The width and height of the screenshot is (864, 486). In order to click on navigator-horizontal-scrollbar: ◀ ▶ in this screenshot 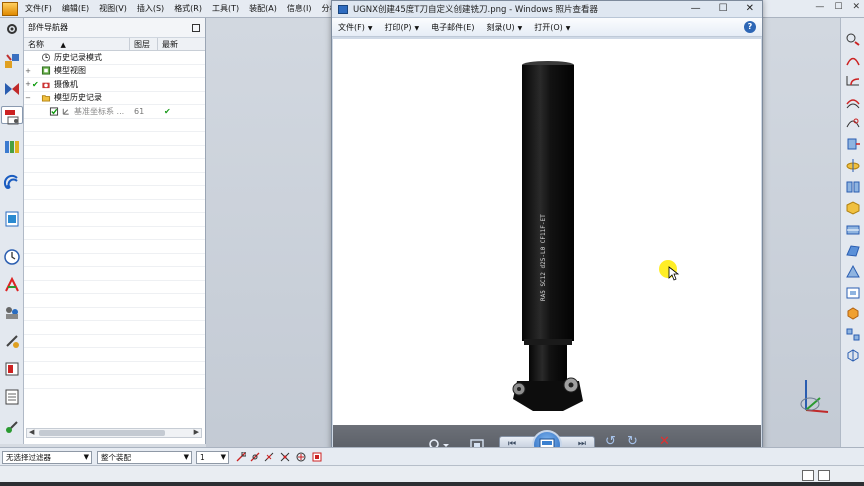, I will do `click(114, 433)`.